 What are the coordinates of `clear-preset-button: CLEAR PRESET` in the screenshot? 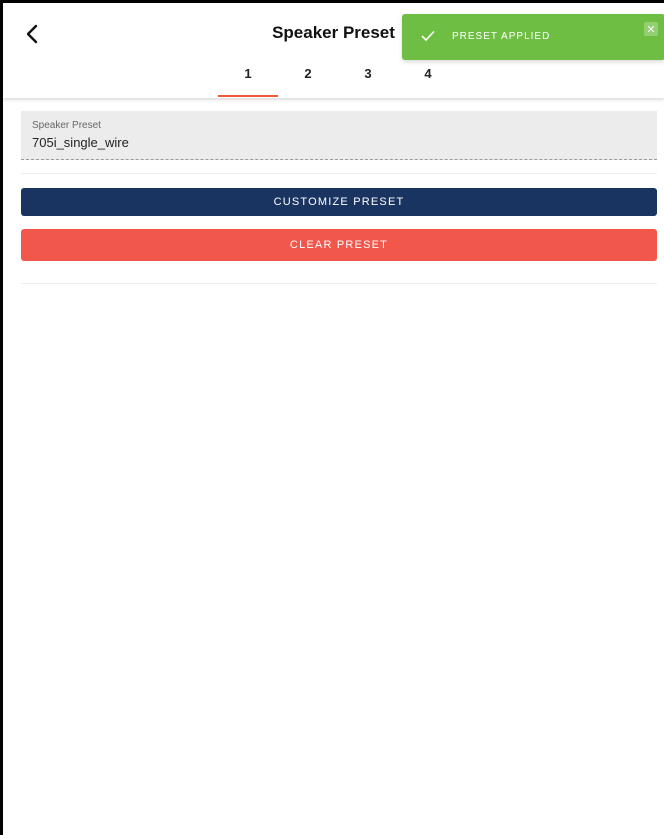 It's located at (339, 245).